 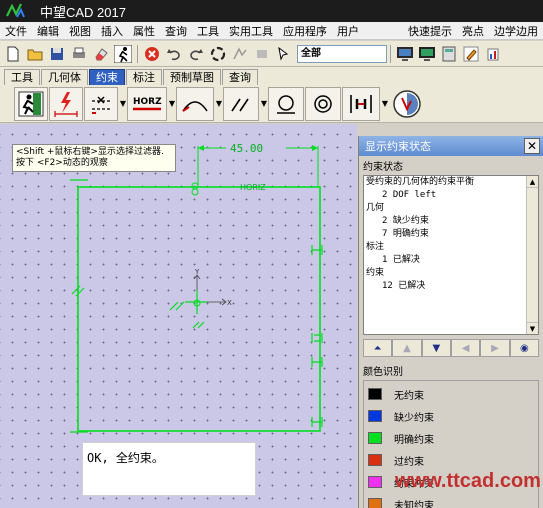 What do you see at coordinates (48, 31) in the screenshot?
I see `menu-edit: 编辑` at bounding box center [48, 31].